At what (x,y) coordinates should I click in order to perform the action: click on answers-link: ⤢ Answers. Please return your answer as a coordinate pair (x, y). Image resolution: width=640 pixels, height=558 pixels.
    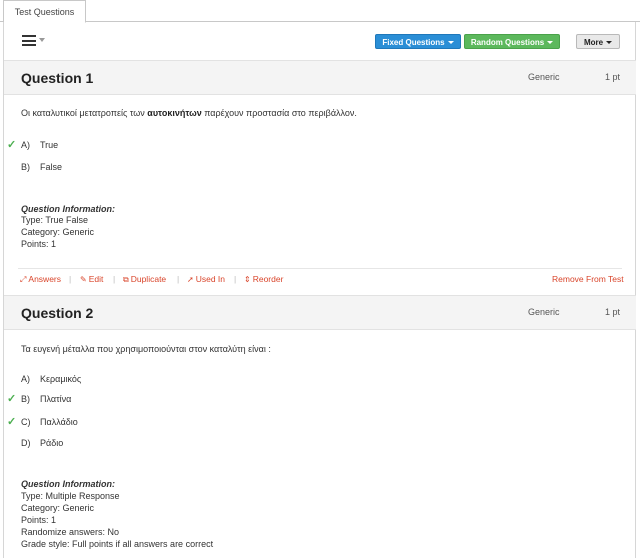
    Looking at the image, I should click on (40, 279).